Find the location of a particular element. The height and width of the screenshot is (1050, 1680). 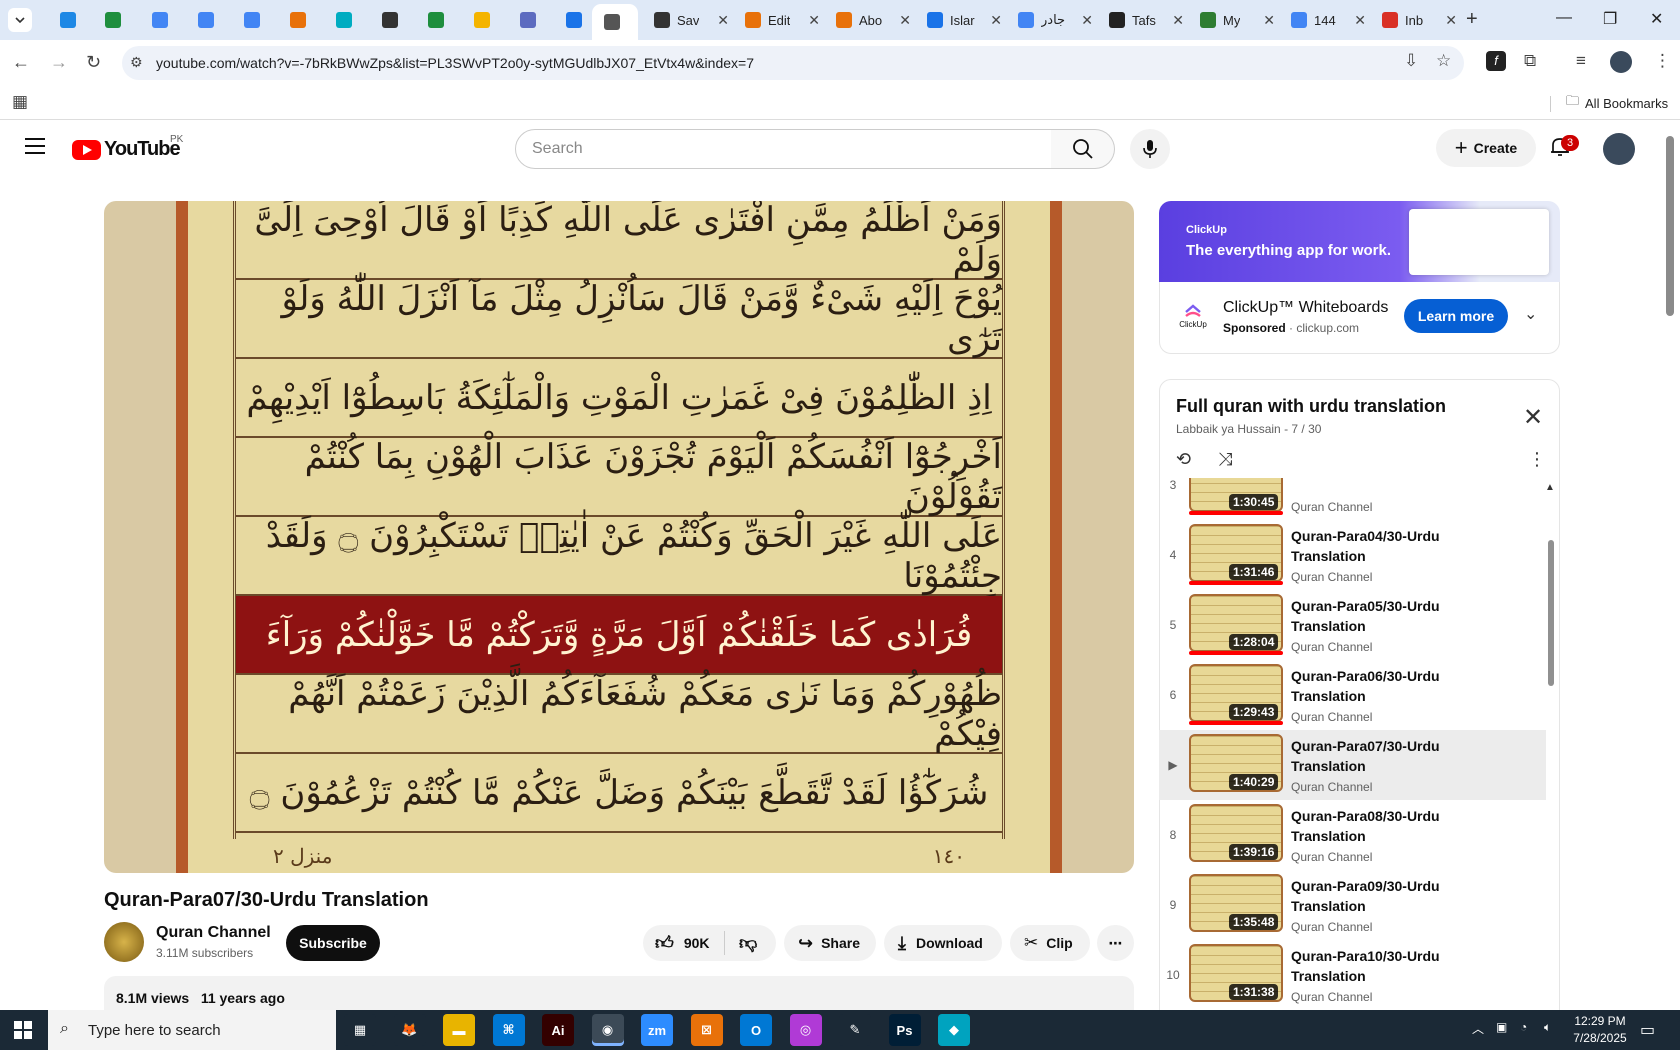

channel-name: Quran Channel is located at coordinates (213, 933).